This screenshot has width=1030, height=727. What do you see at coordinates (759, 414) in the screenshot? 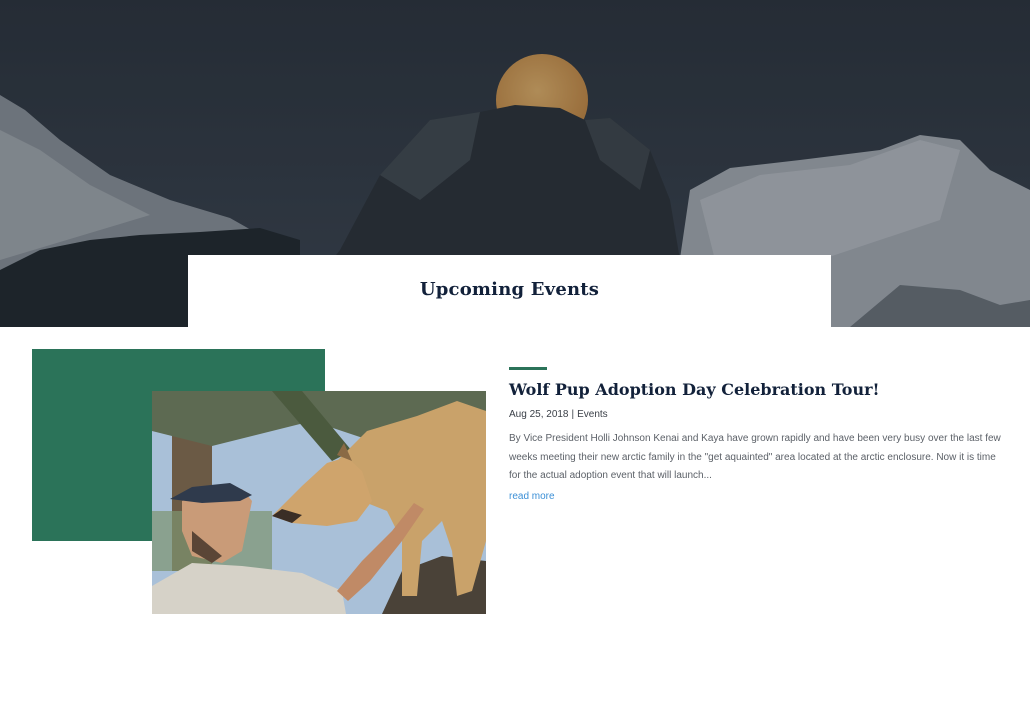
I see `post-meta: Aug 25, 2018 | Events` at bounding box center [759, 414].